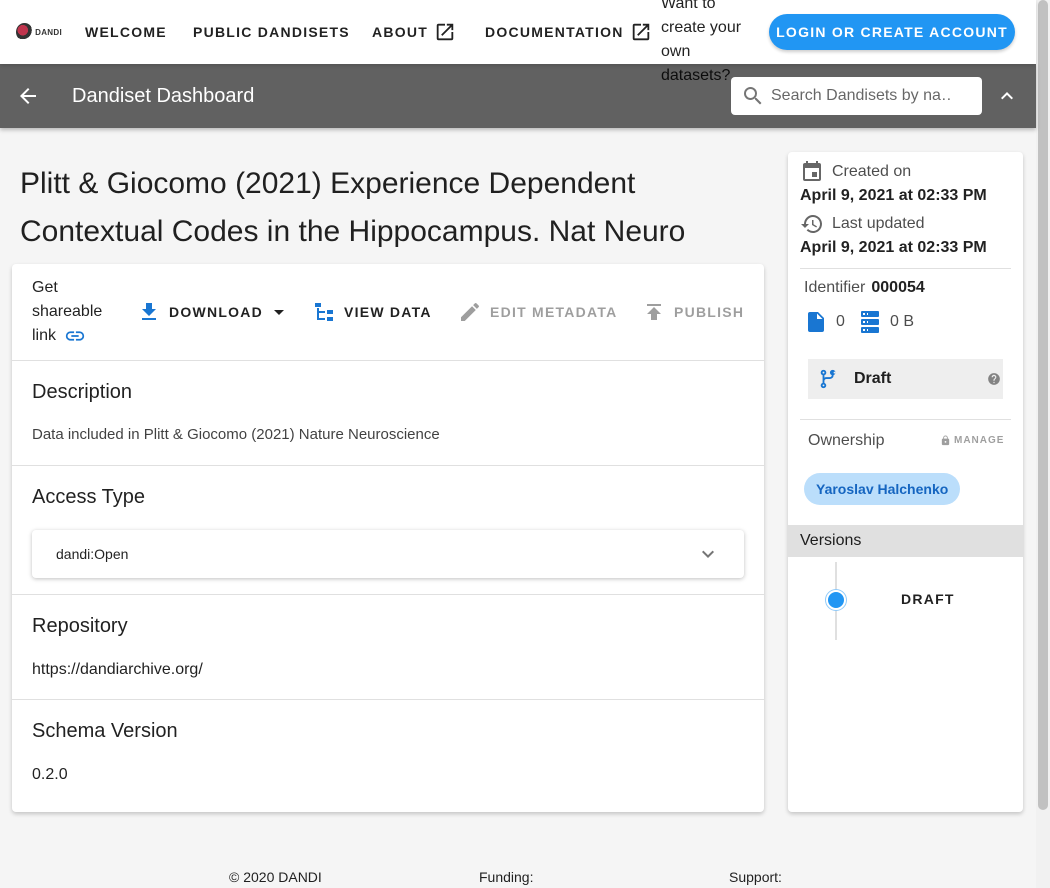  I want to click on size-stat: 0 B, so click(886, 322).